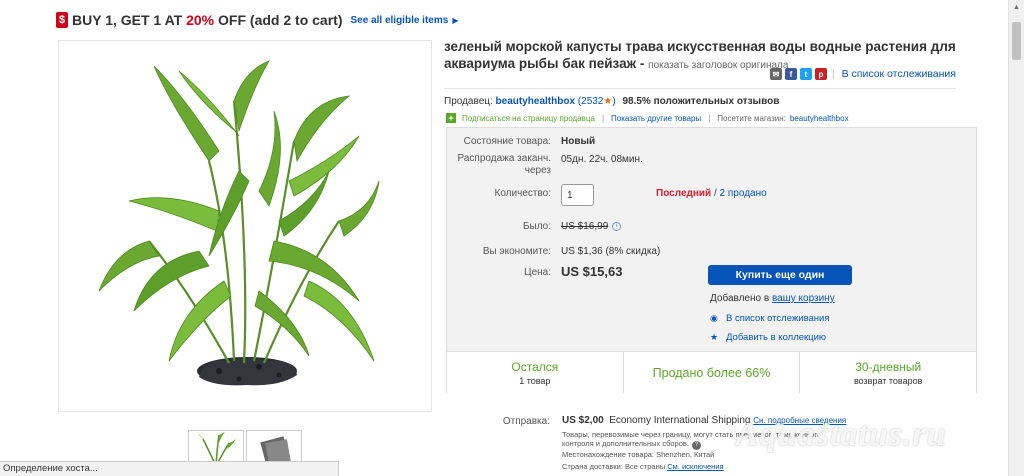  I want to click on condition-label: Состояние товара:, so click(507, 141).